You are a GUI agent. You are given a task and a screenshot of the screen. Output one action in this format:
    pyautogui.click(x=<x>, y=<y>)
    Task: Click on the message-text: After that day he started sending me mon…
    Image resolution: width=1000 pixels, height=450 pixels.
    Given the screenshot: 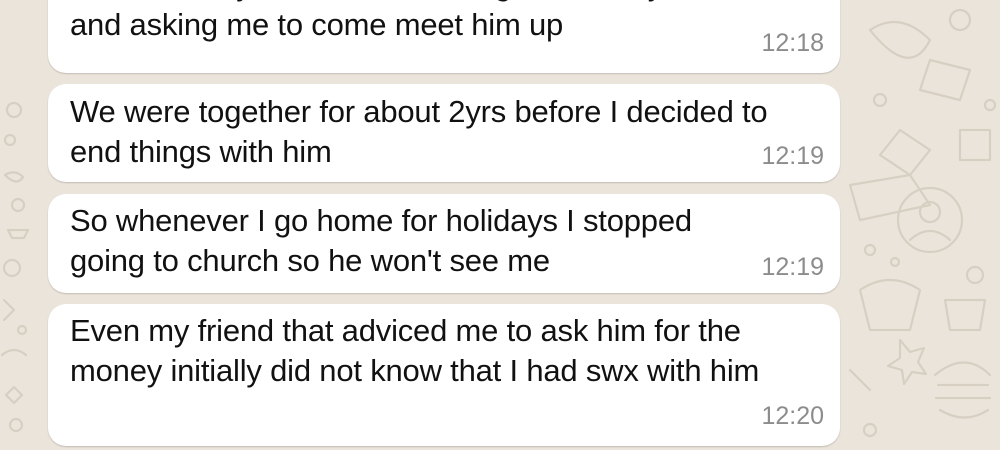 What is the action you would take?
    pyautogui.click(x=409, y=21)
    